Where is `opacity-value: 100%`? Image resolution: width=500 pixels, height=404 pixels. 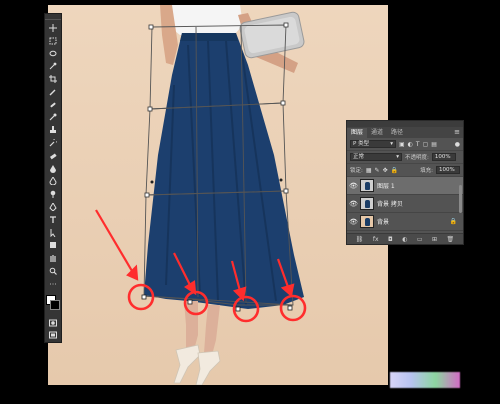 opacity-value: 100% is located at coordinates (442, 157).